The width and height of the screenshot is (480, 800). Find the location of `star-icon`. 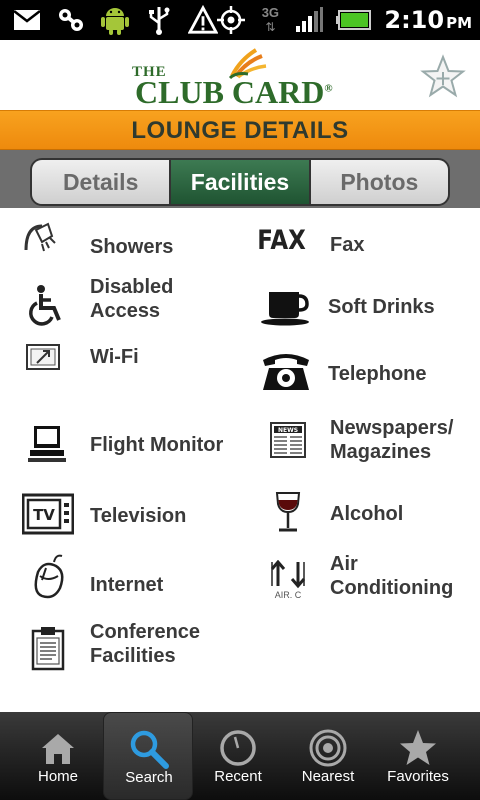

star-icon is located at coordinates (418, 747).